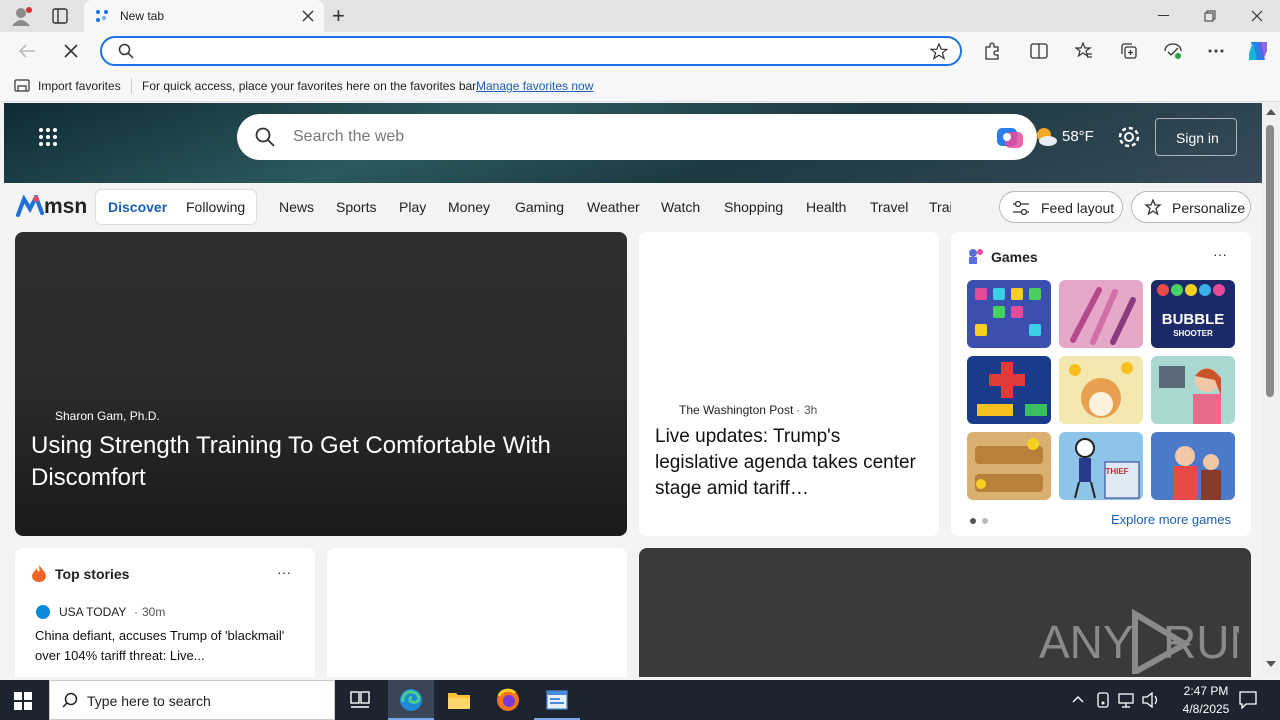 This screenshot has width=1280, height=720. I want to click on show-hidden-icons-chevron-icon, so click(1078, 699).